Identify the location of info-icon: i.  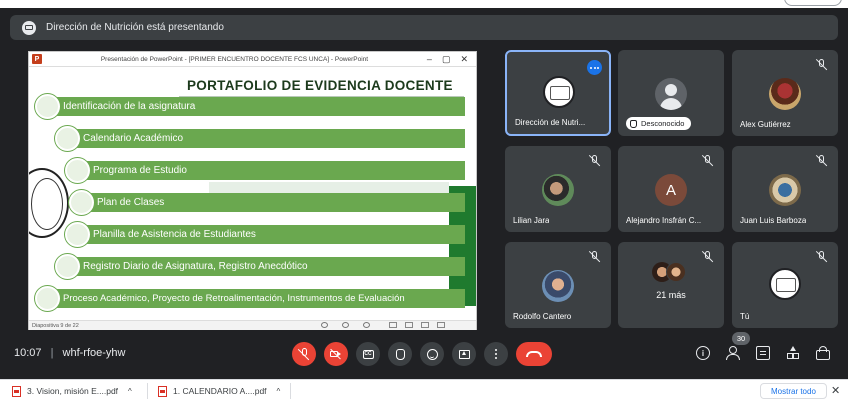
(703, 353).